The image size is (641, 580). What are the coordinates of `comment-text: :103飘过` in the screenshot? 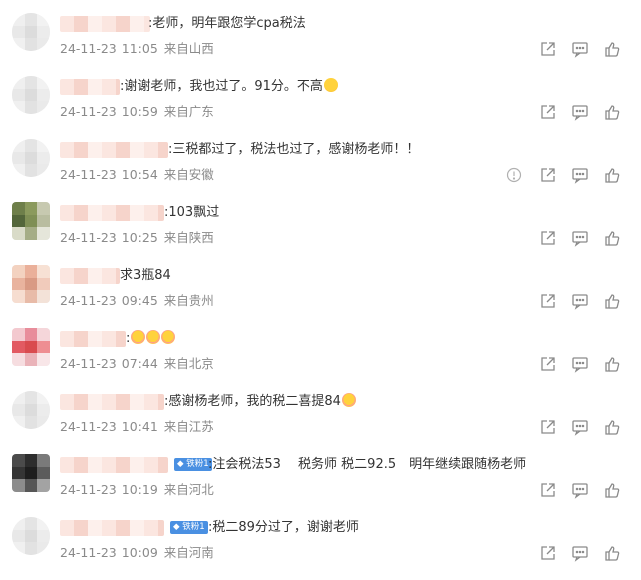 It's located at (191, 213).